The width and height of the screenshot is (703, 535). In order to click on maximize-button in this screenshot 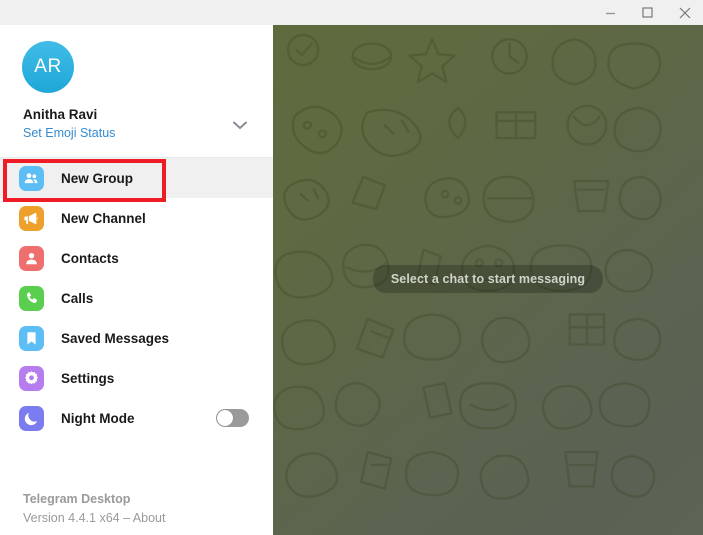, I will do `click(647, 12)`.